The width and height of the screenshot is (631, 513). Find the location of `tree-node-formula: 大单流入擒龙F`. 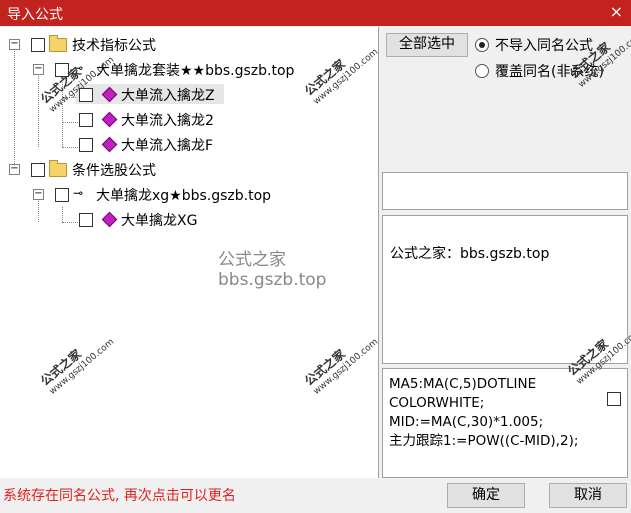

tree-node-formula: 大单流入擒龙F is located at coordinates (151, 144).